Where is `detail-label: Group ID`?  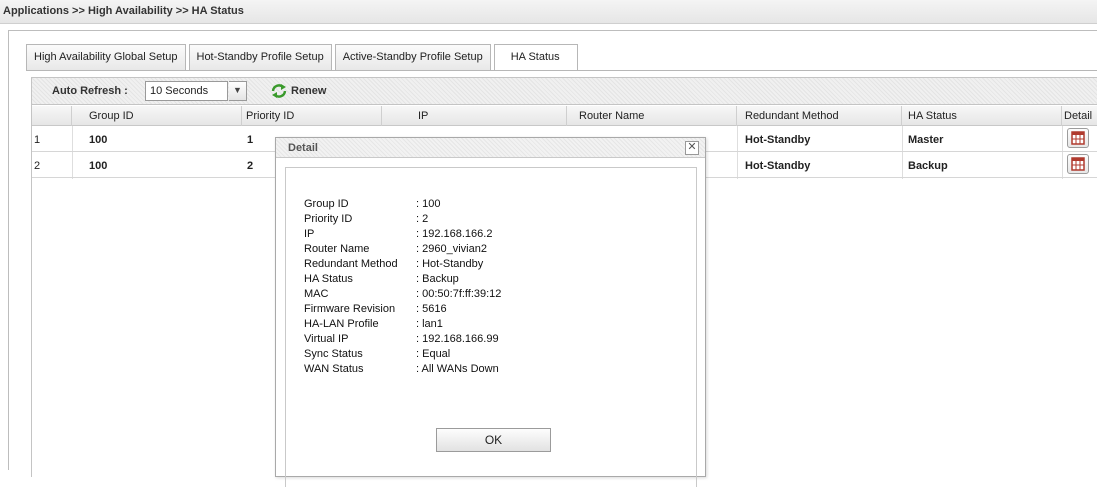
detail-label: Group ID is located at coordinates (326, 204).